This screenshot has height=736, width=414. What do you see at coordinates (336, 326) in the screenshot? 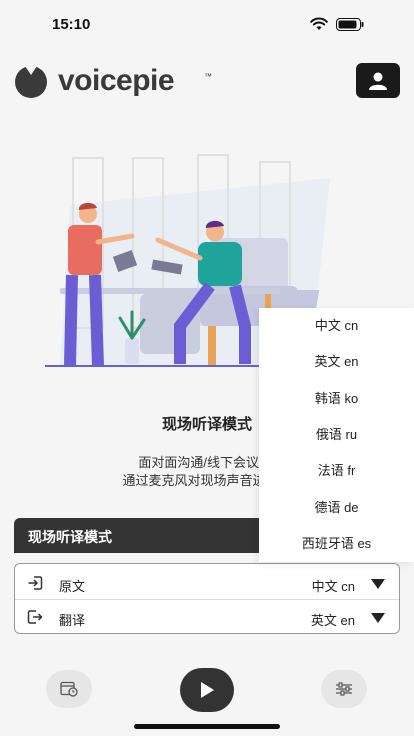
I see `dropdown-option: 中文 cn` at bounding box center [336, 326].